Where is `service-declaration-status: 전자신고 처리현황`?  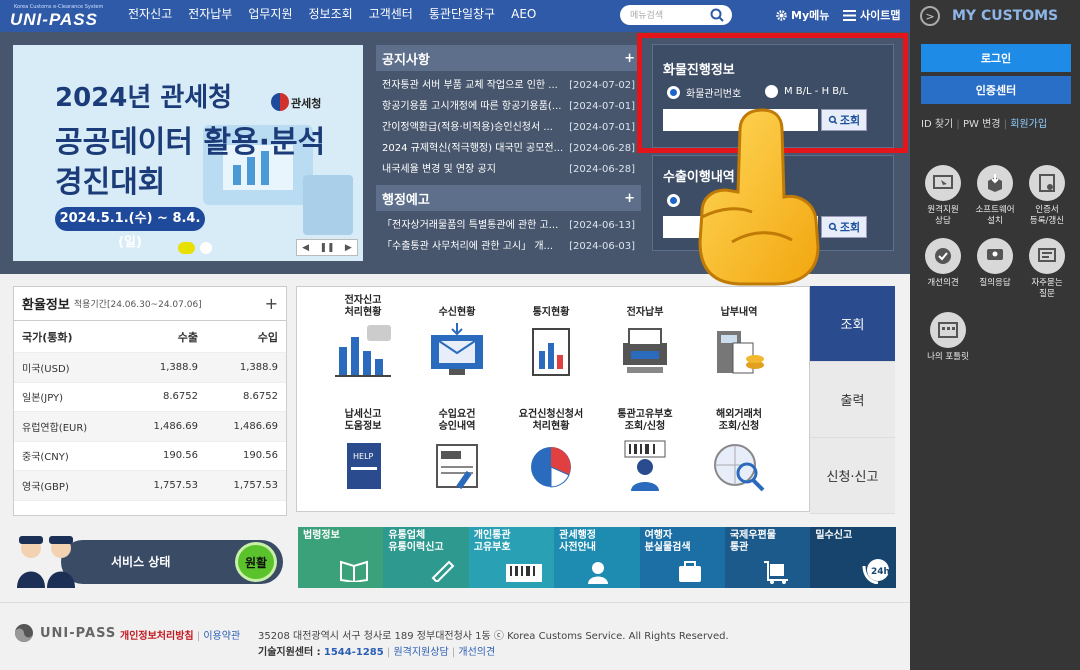
service-declaration-status: 전자신고 처리현황 is located at coordinates (363, 337).